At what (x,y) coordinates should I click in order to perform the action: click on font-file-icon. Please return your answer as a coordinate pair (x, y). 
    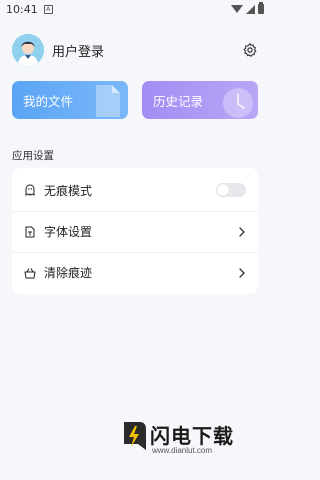
    Looking at the image, I should click on (30, 231).